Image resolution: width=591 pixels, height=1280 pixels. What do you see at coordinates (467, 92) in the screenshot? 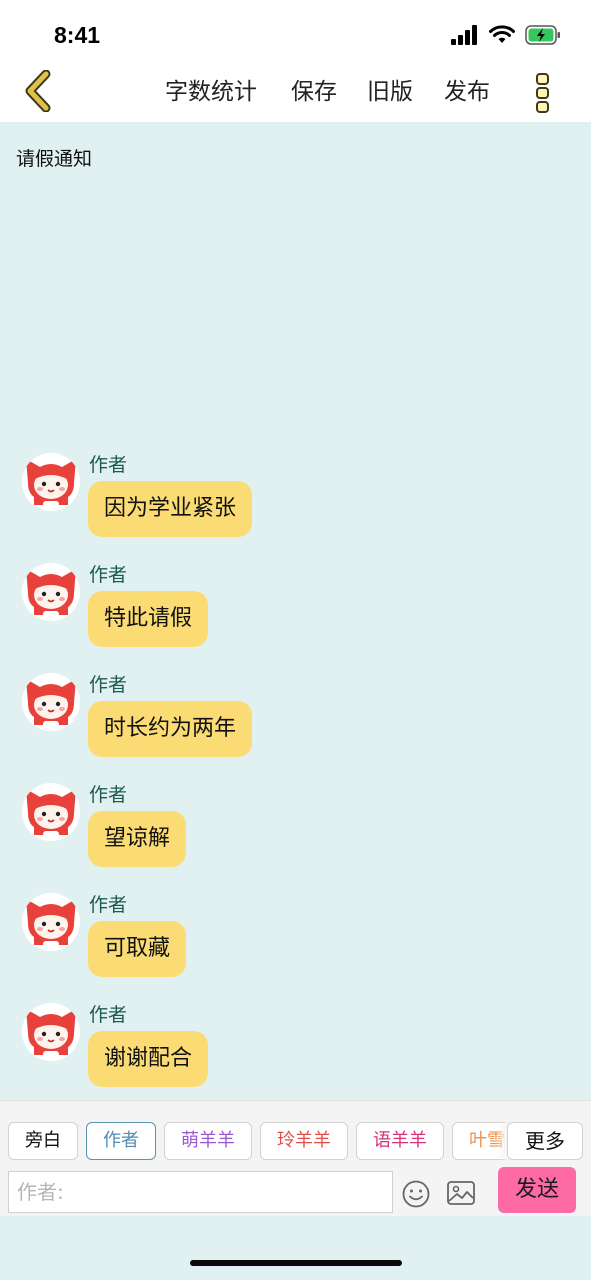
I see `publish-button: 发布` at bounding box center [467, 92].